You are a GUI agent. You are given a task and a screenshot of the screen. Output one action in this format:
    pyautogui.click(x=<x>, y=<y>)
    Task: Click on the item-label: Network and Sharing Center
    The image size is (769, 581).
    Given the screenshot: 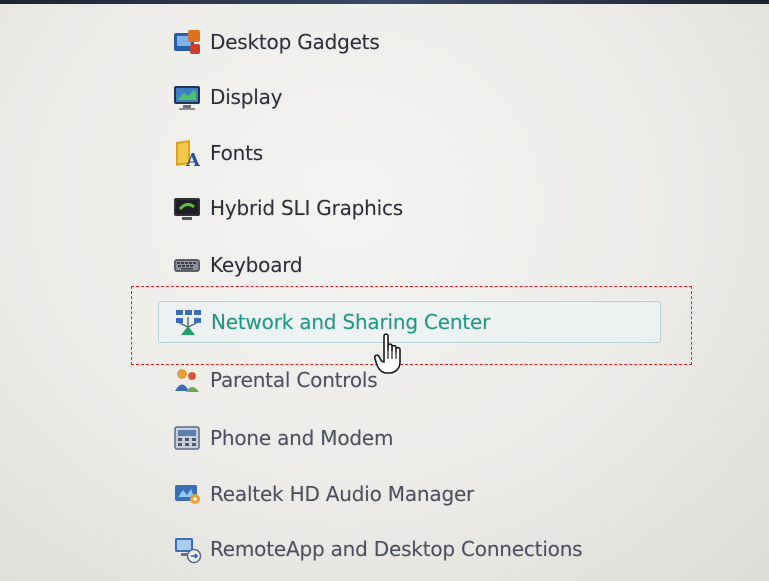 What is the action you would take?
    pyautogui.click(x=351, y=322)
    